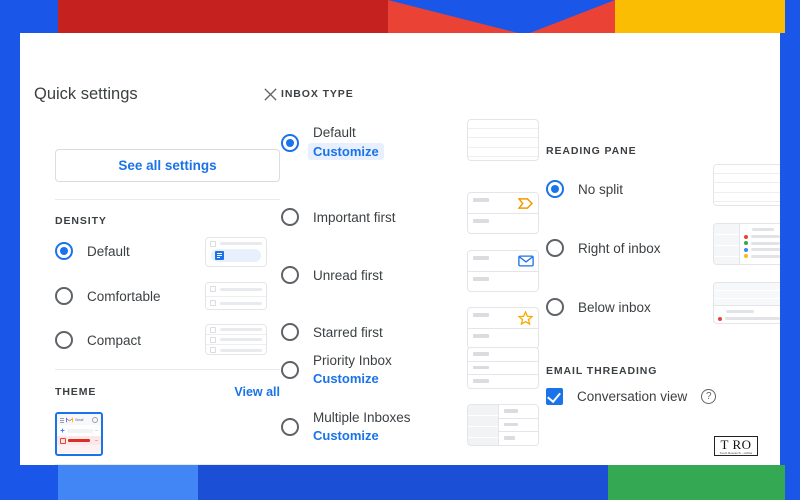 This screenshot has width=800, height=500. What do you see at coordinates (167, 252) in the screenshot?
I see `density-option-default: Default` at bounding box center [167, 252].